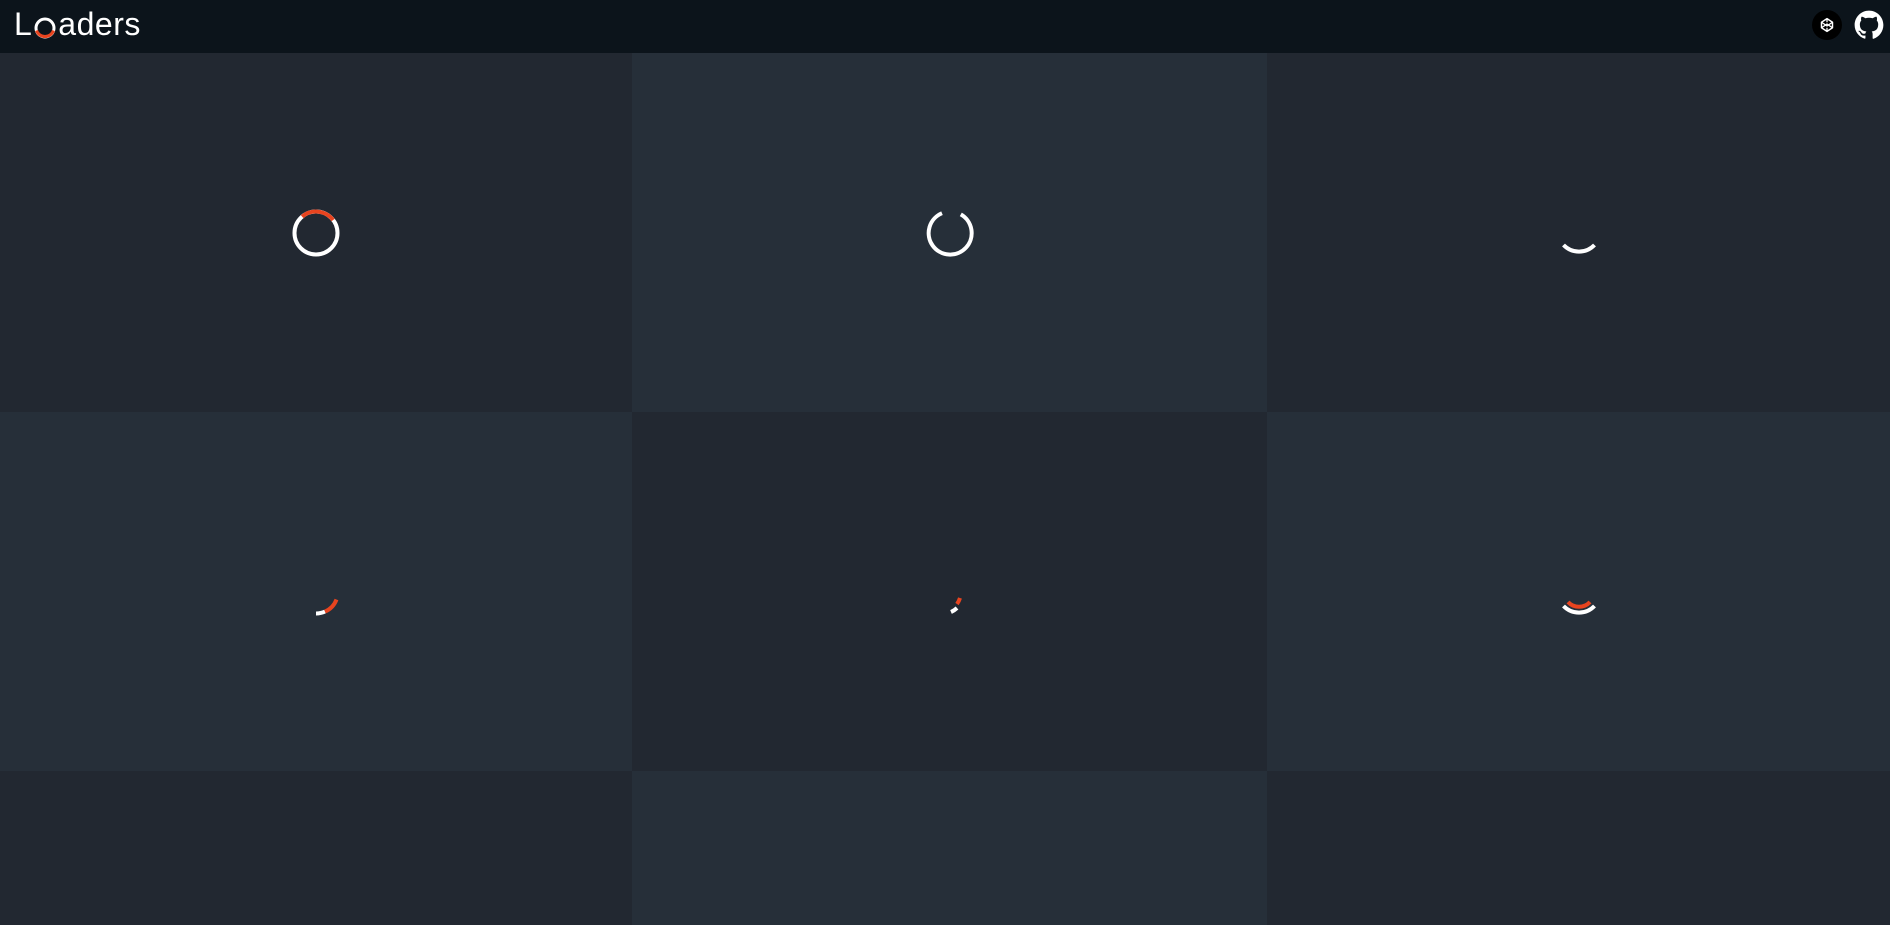 The image size is (1890, 925). What do you see at coordinates (1848, 25) in the screenshot?
I see `header-links` at bounding box center [1848, 25].